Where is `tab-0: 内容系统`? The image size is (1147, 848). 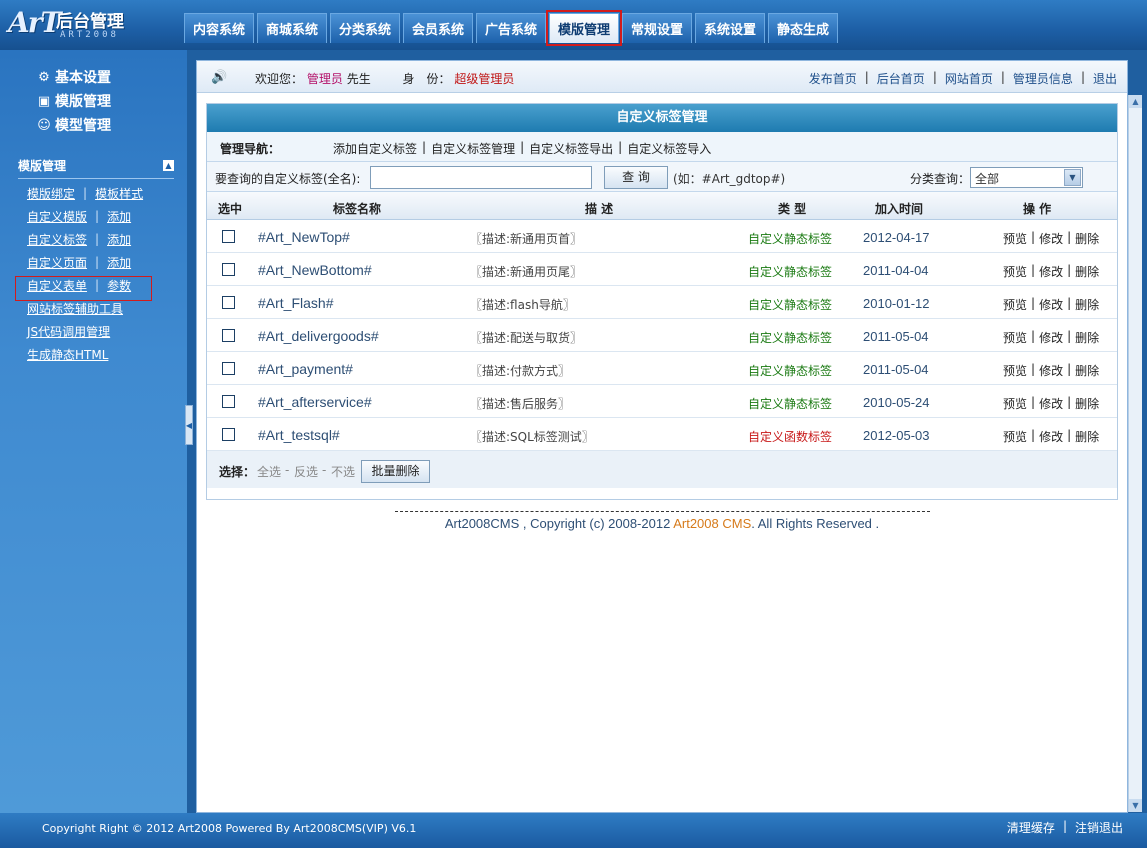 tab-0: 内容系统 is located at coordinates (219, 28).